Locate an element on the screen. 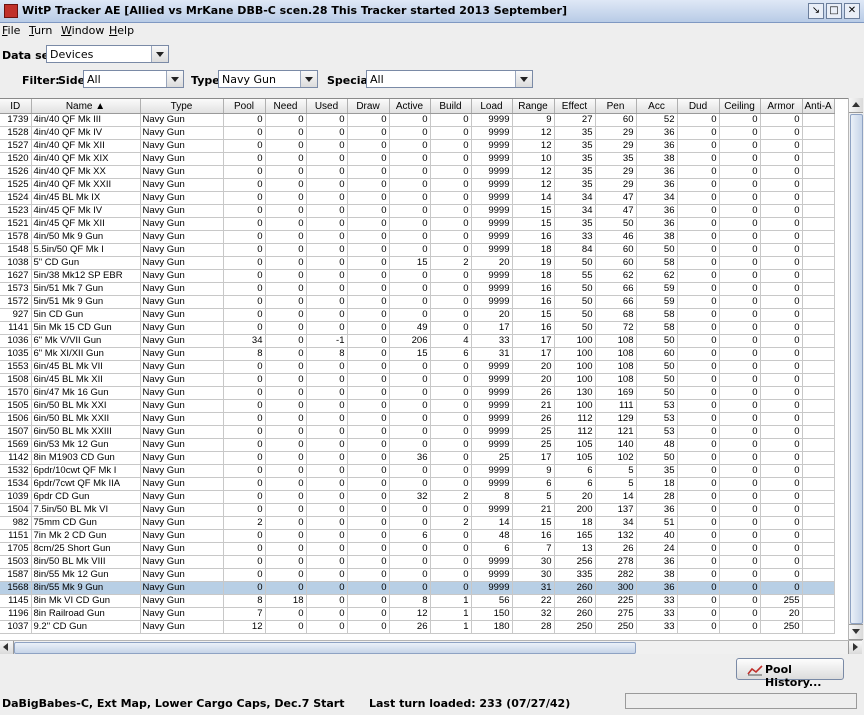  side-select: All is located at coordinates (133, 79).